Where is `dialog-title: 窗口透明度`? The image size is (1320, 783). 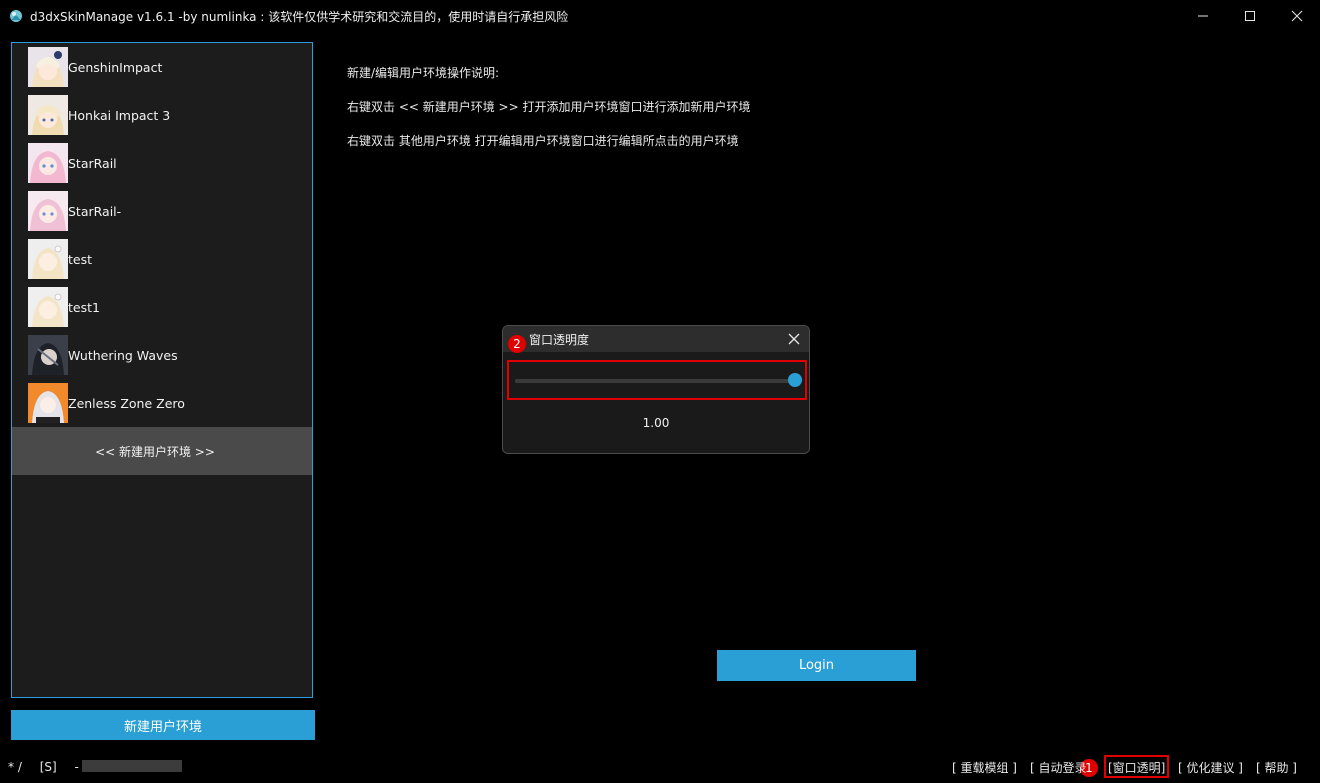 dialog-title: 窗口透明度 is located at coordinates (559, 340).